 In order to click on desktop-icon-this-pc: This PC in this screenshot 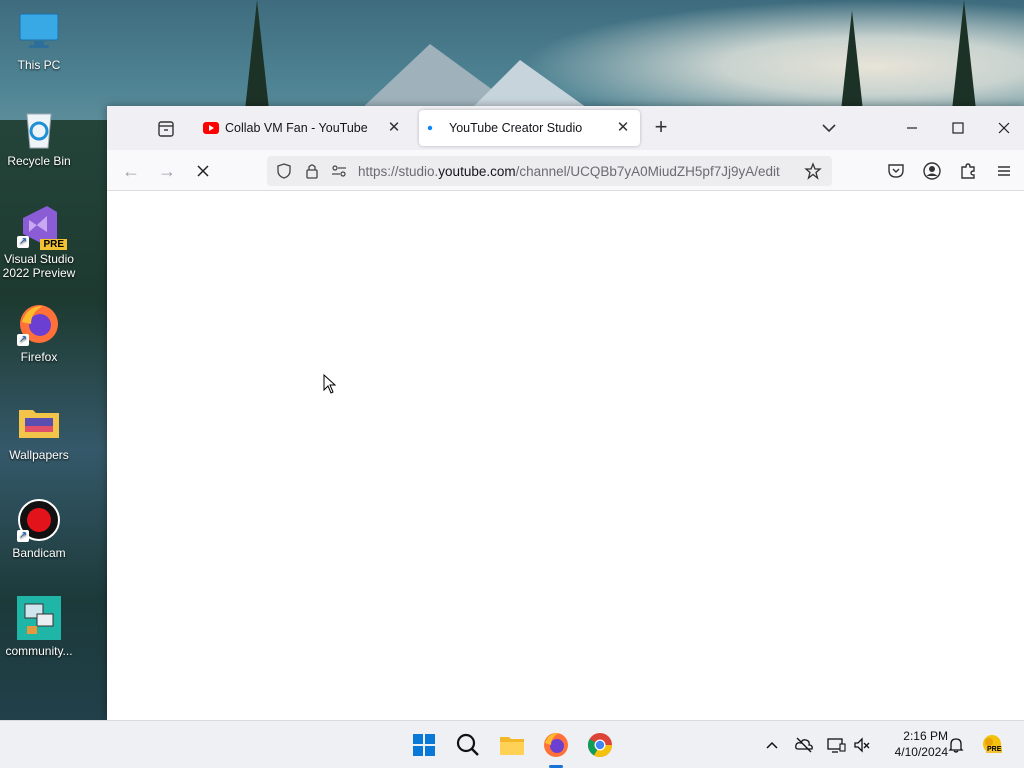, I will do `click(39, 41)`.